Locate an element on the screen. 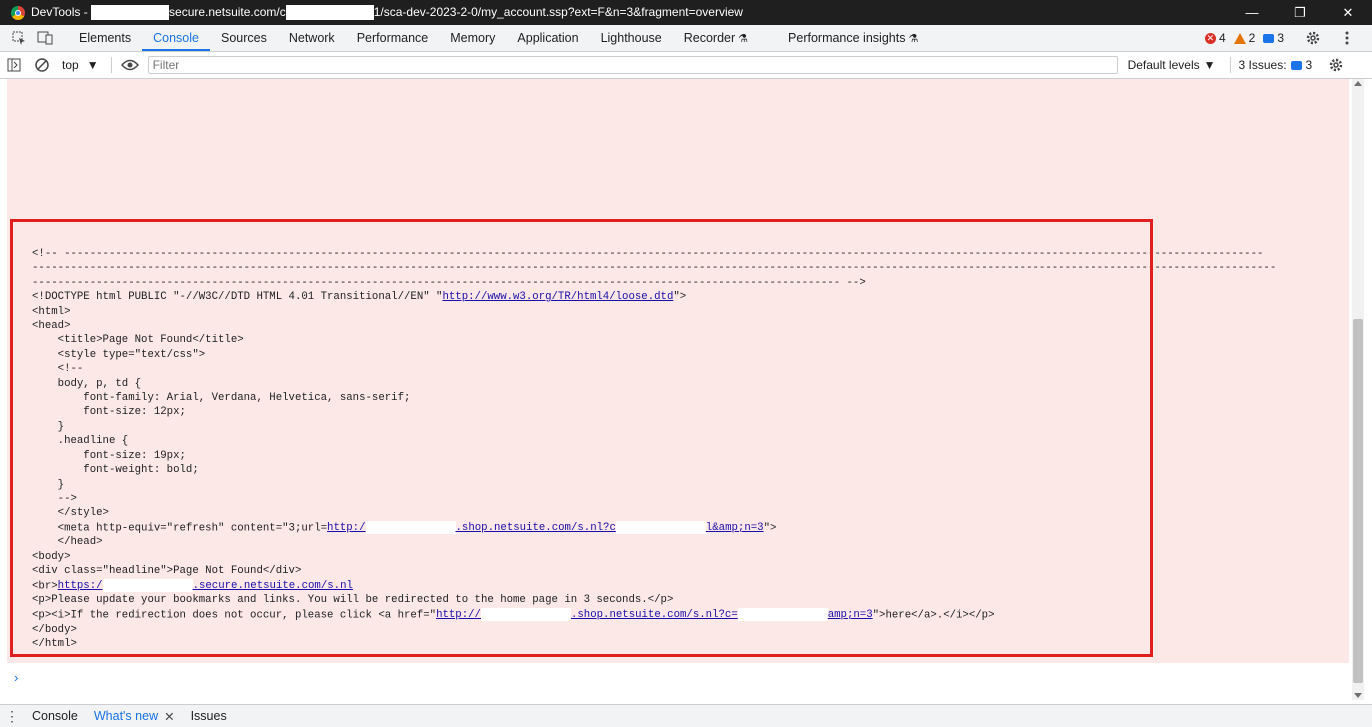 The width and height of the screenshot is (1372, 727). console-toolbar: top▼ Default levels▼ 3 Issues:3 is located at coordinates (686, 65).